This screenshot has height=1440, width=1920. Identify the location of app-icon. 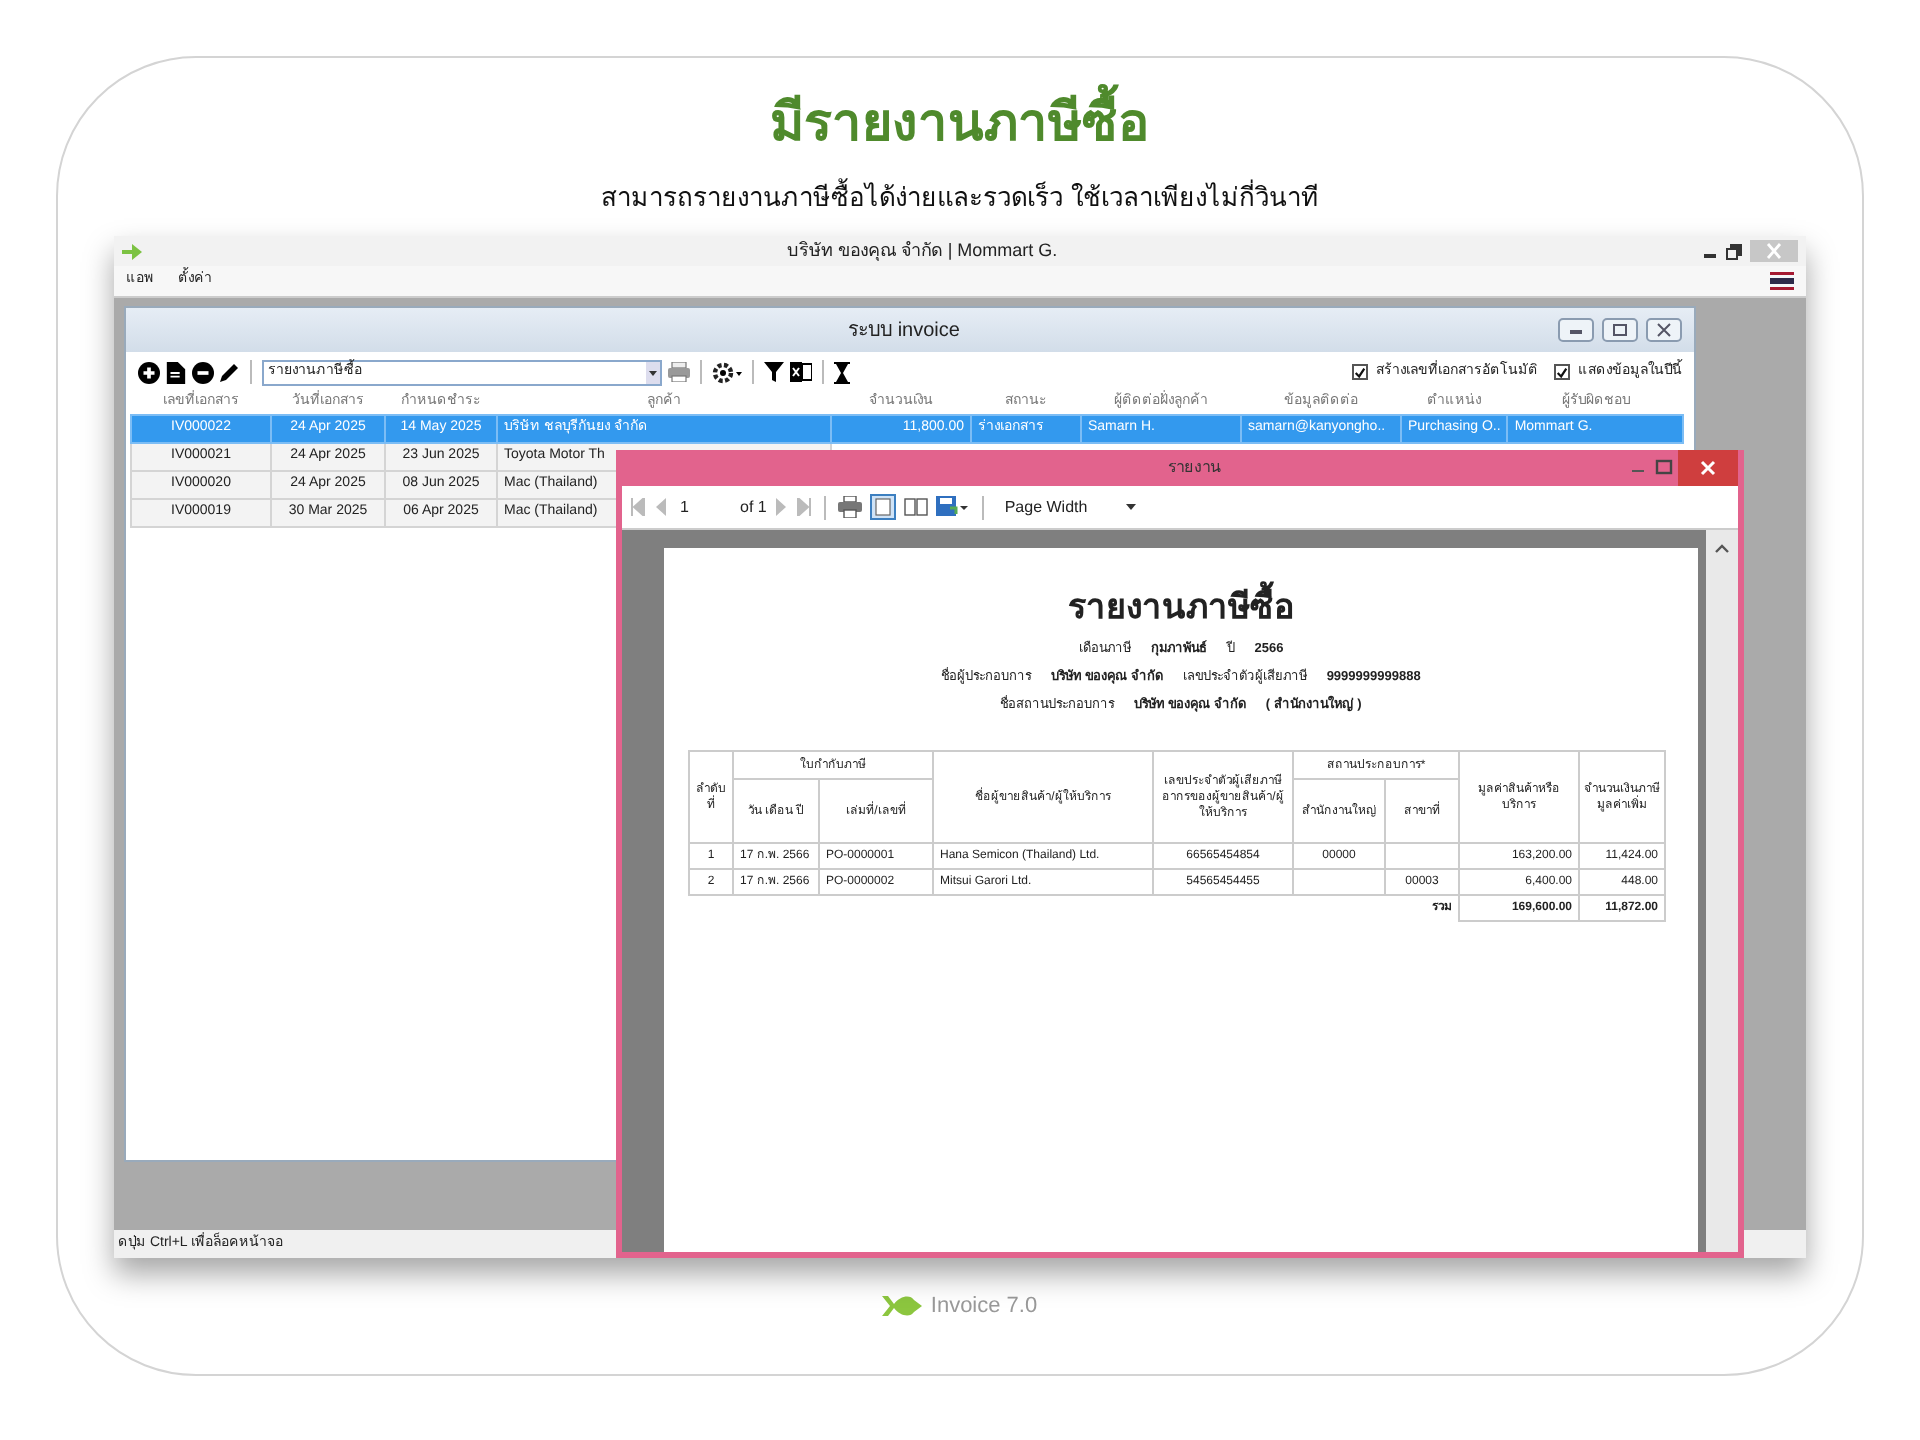
(132, 251).